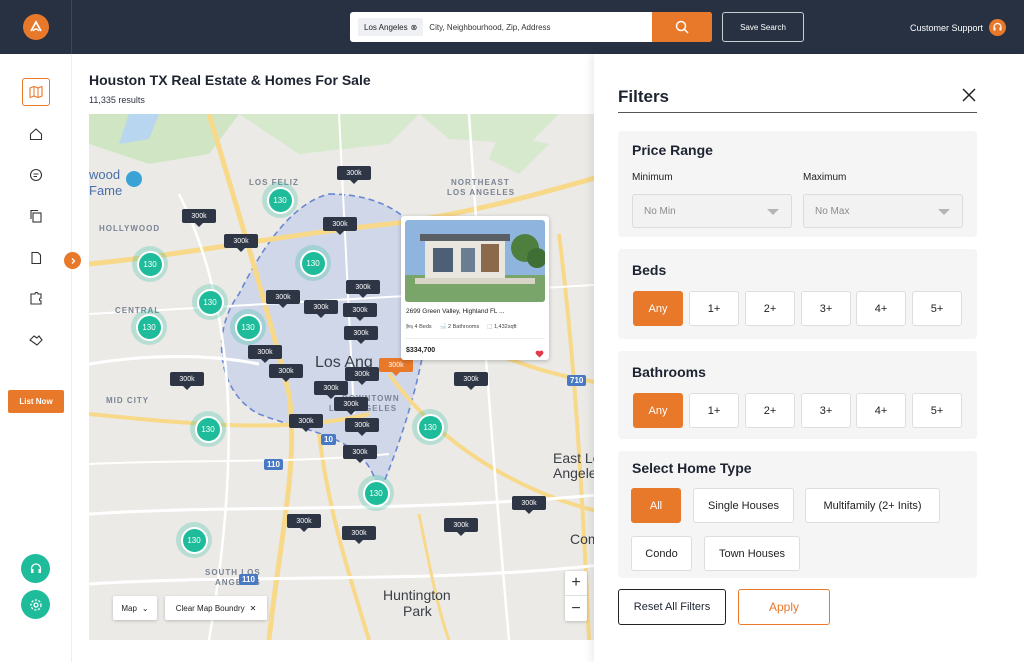 The width and height of the screenshot is (1024, 662). Describe the element at coordinates (36, 258) in the screenshot. I see `document-icon` at that location.